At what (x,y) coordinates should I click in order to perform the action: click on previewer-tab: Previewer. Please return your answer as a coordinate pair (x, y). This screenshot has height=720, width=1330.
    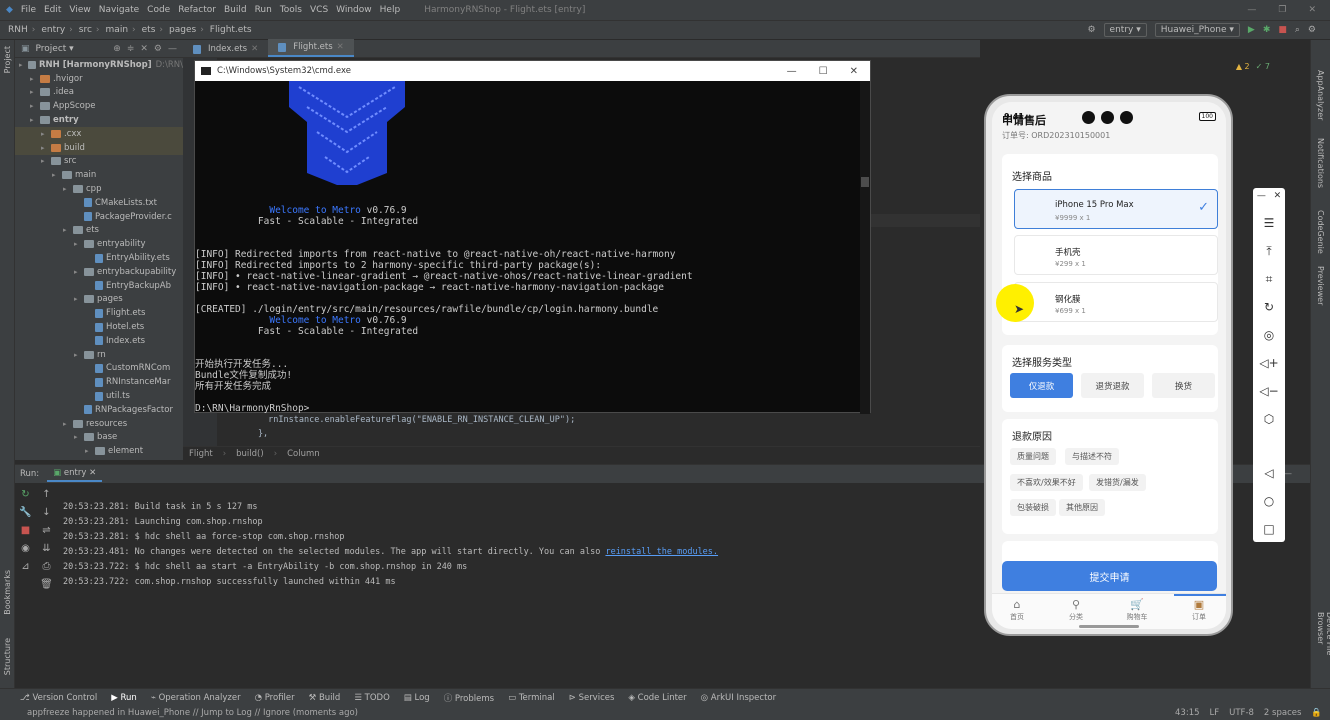
    Looking at the image, I should click on (1320, 285).